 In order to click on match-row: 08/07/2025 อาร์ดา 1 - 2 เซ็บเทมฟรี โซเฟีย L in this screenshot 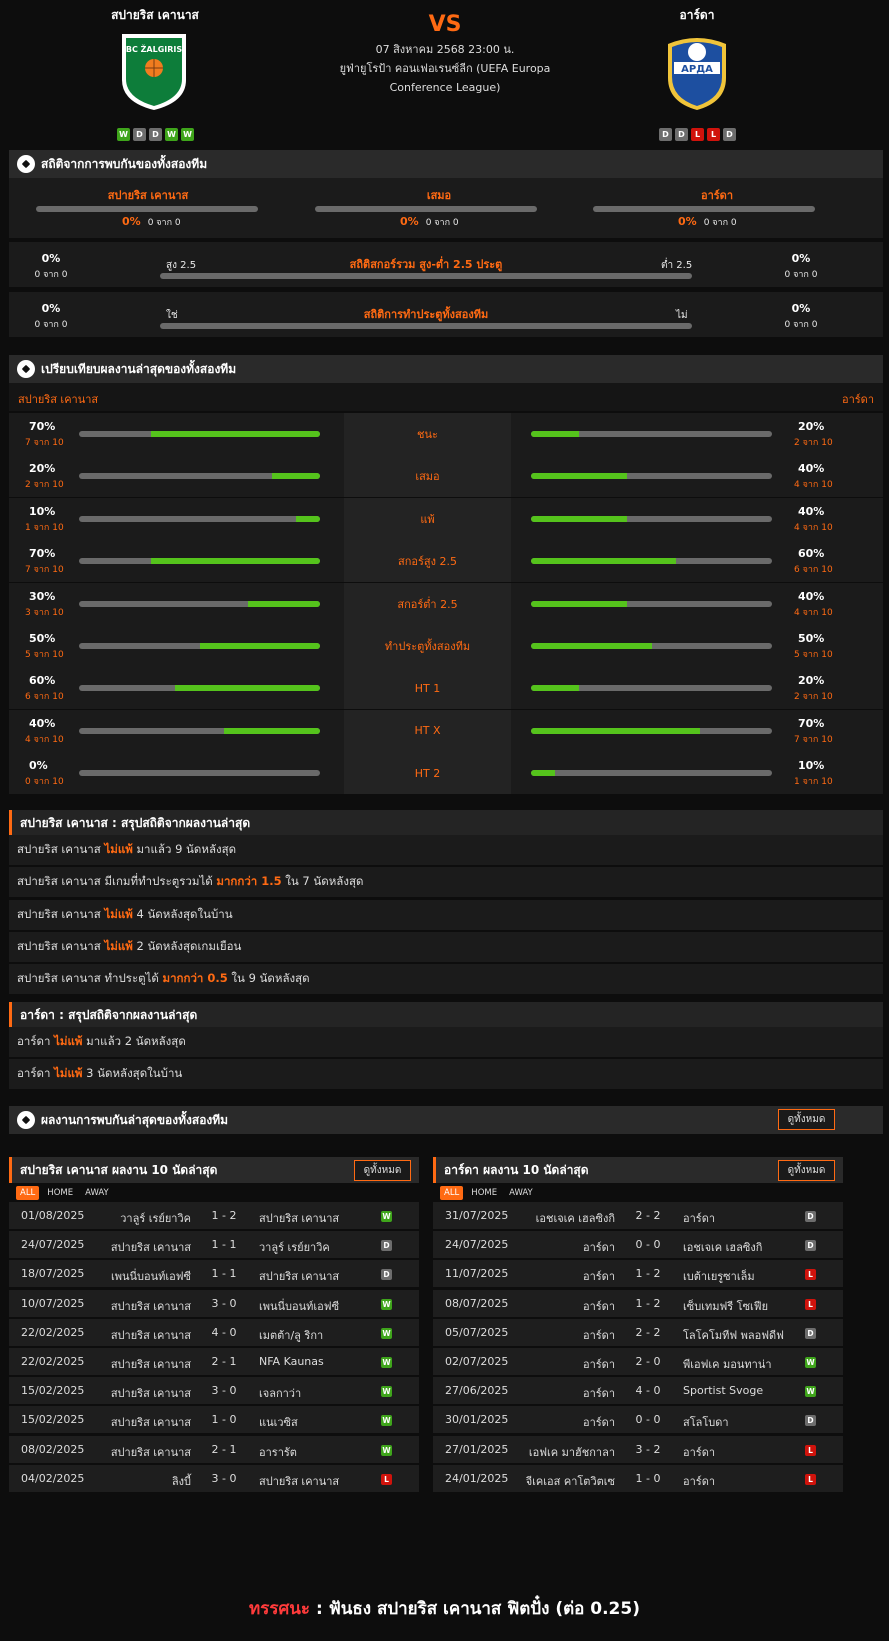, I will do `click(638, 1303)`.